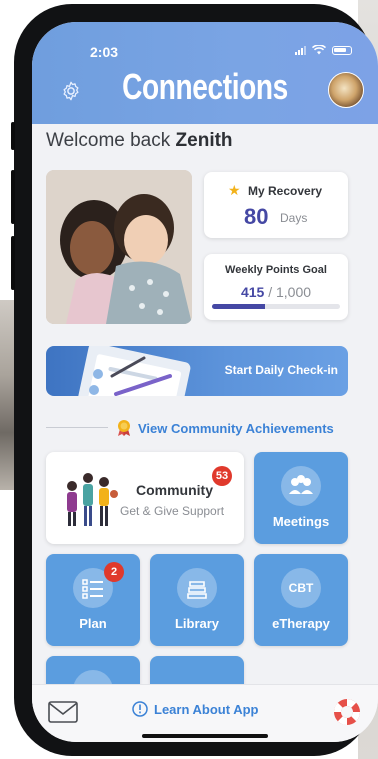 This screenshot has height=759, width=378. Describe the element at coordinates (13, 136) in the screenshot. I see `mute-switch` at that location.